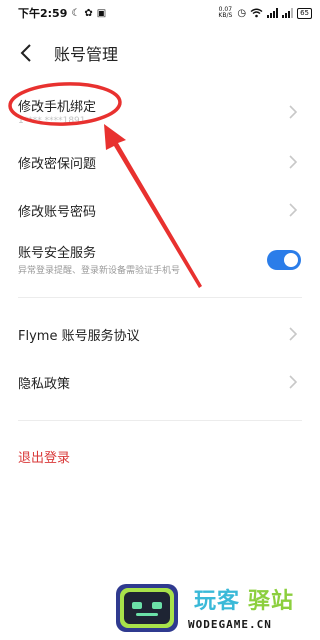  What do you see at coordinates (44, 456) in the screenshot?
I see `logout-button: 退出登录` at bounding box center [44, 456].